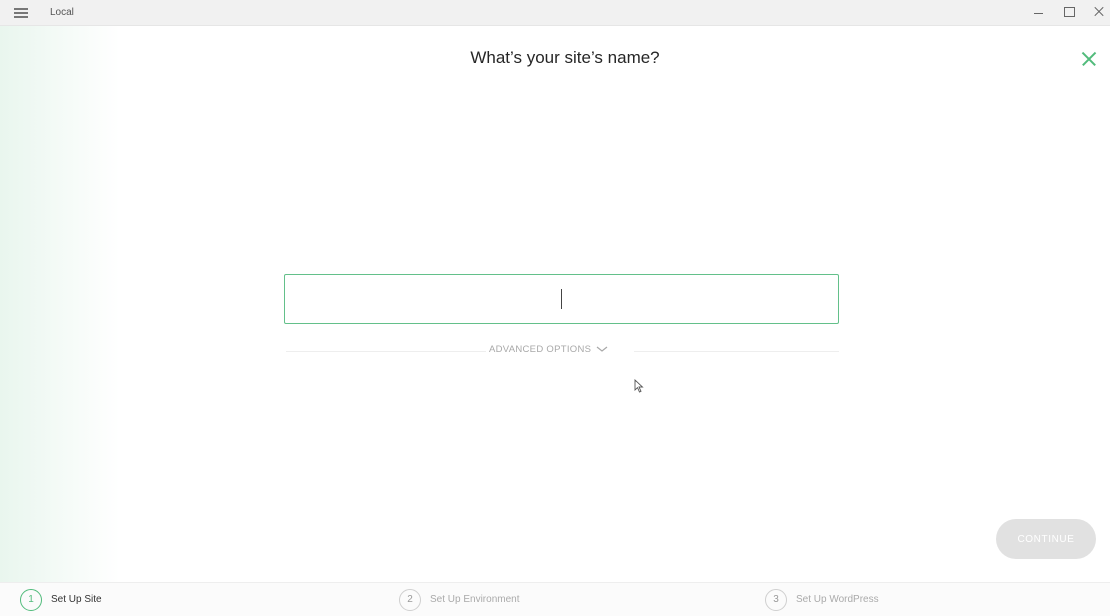  What do you see at coordinates (1069, 12) in the screenshot?
I see `maximize-icon` at bounding box center [1069, 12].